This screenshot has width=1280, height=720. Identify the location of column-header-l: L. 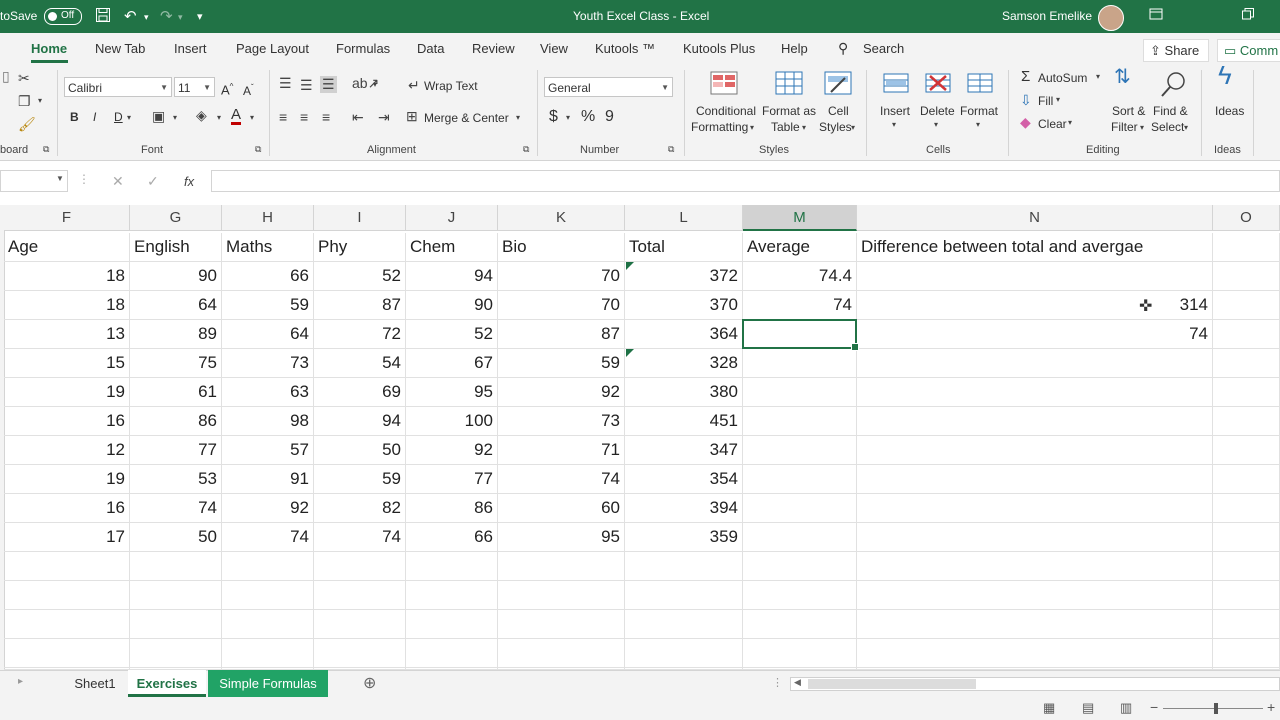
(684, 218).